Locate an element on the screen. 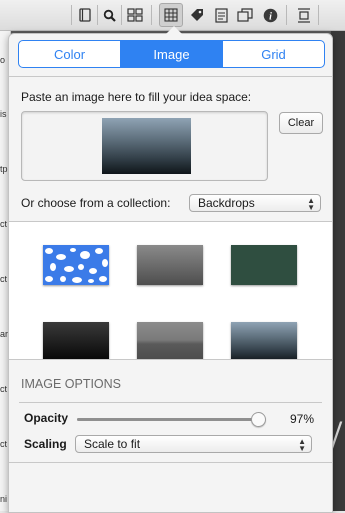 Image resolution: width=345 pixels, height=513 pixels. backdrop-thumbnail-dark-green is located at coordinates (264, 265).